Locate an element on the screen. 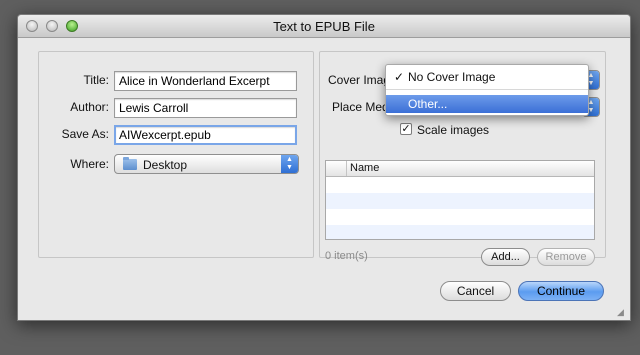  scale-images-label: Scale images is located at coordinates (453, 130).